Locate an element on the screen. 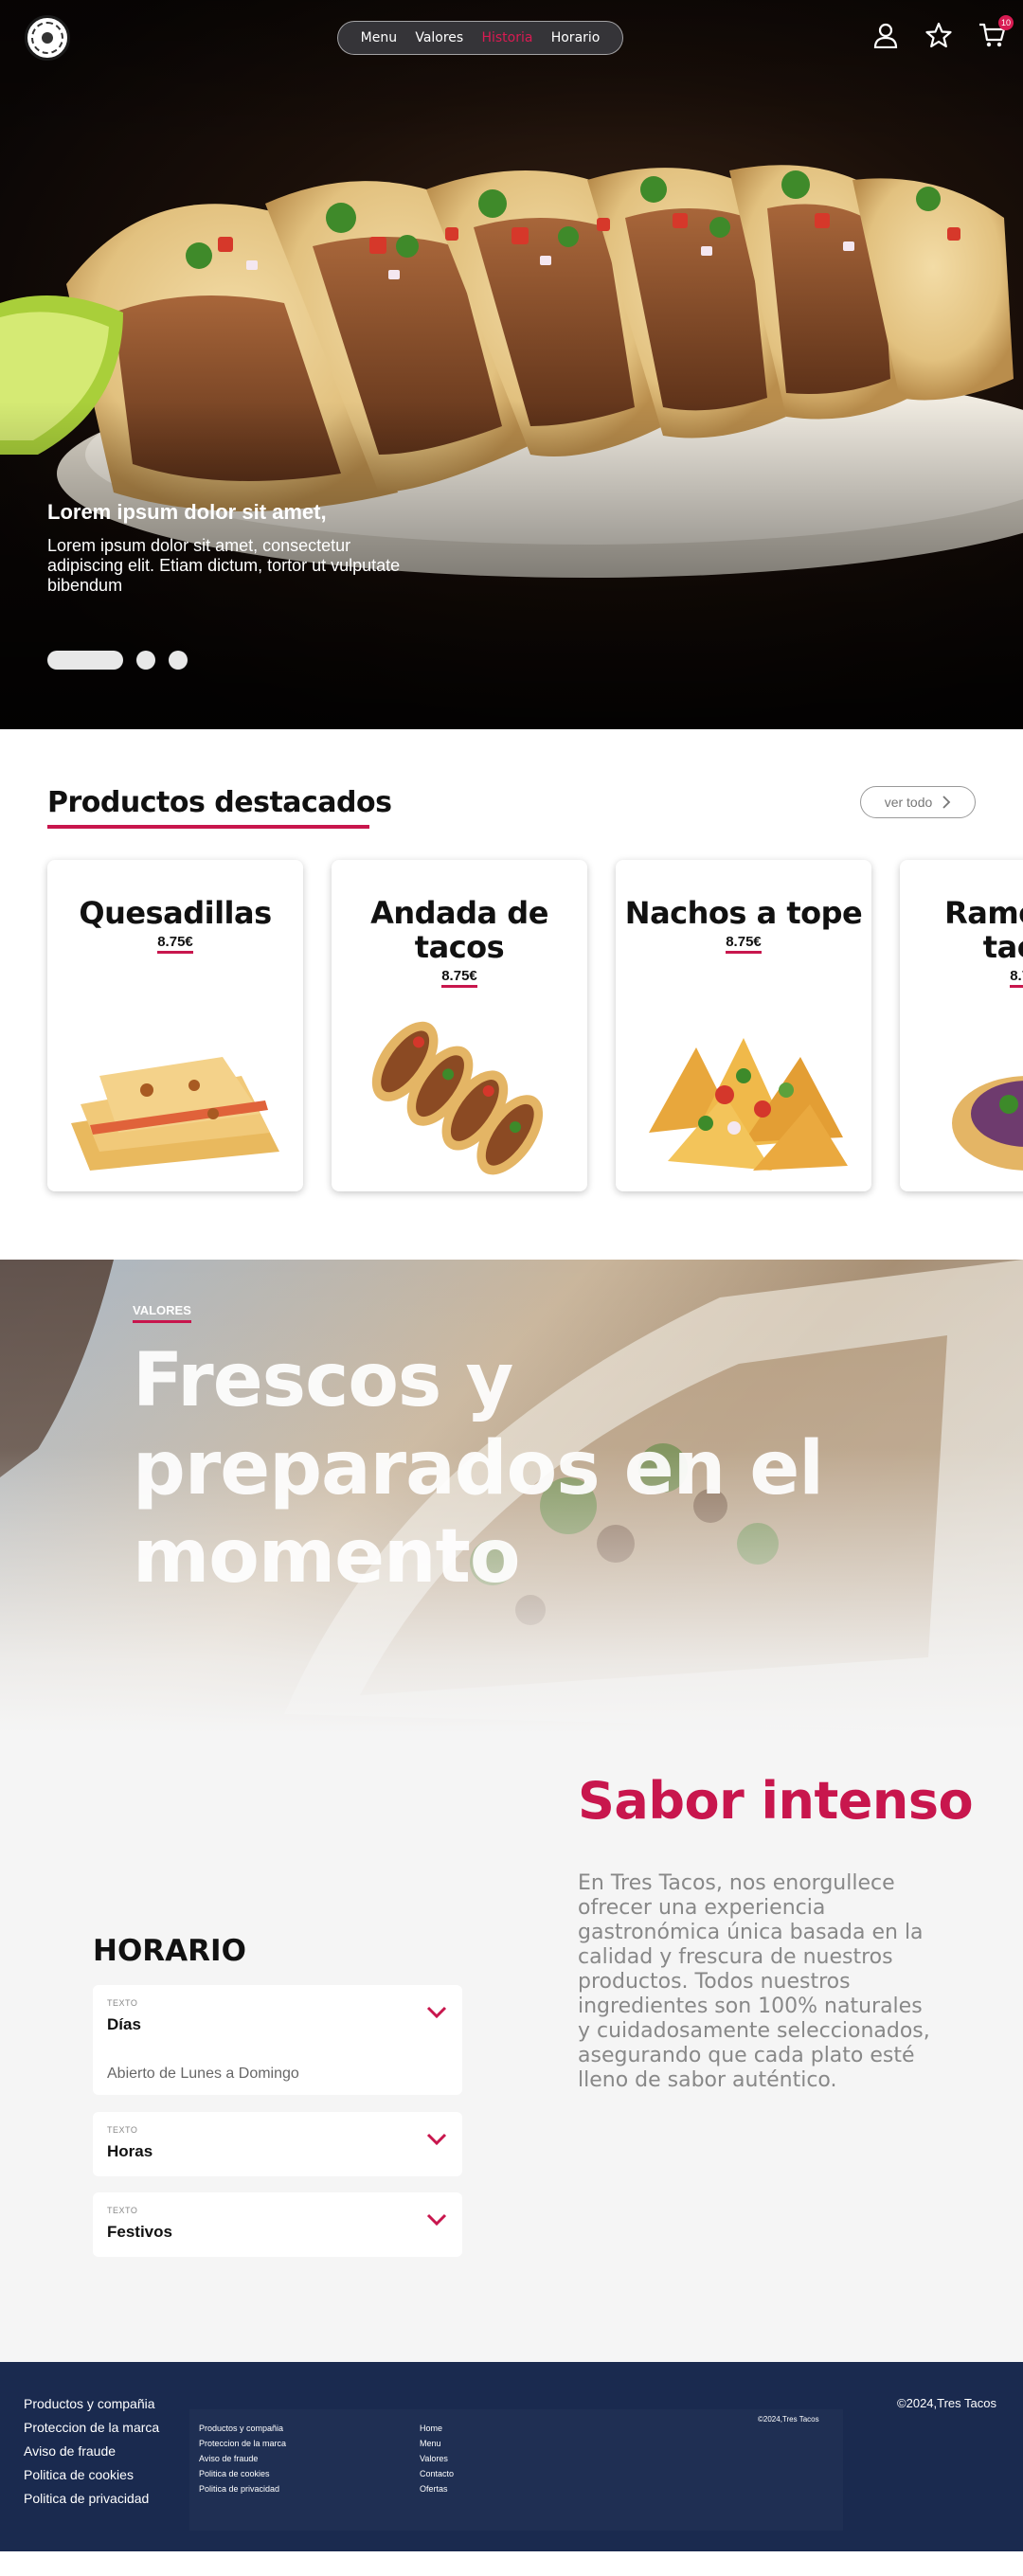  footer-link: Ofertas is located at coordinates (437, 2488).